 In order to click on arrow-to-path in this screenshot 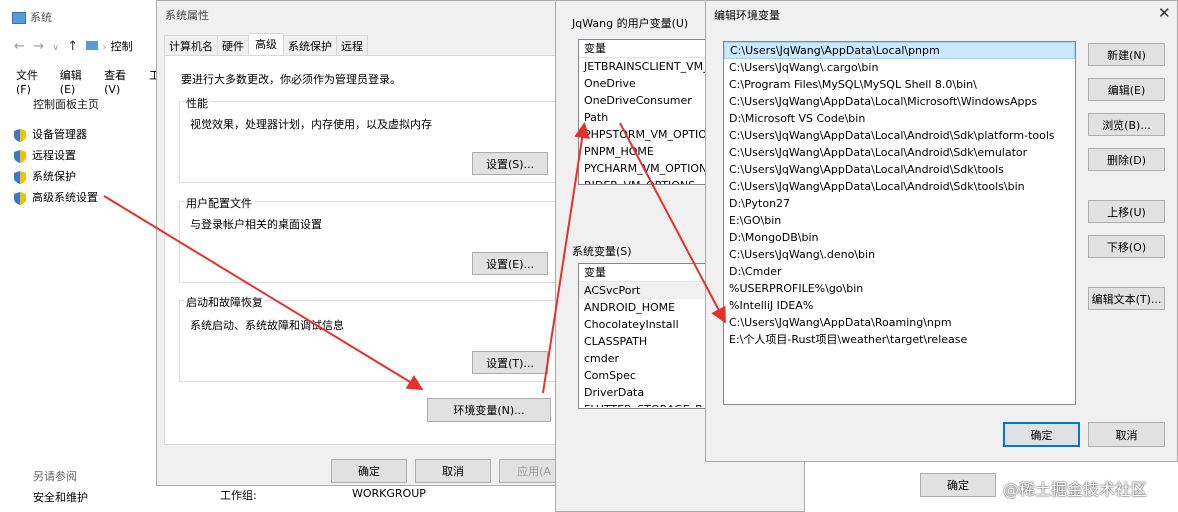, I will do `click(566, 258)`.